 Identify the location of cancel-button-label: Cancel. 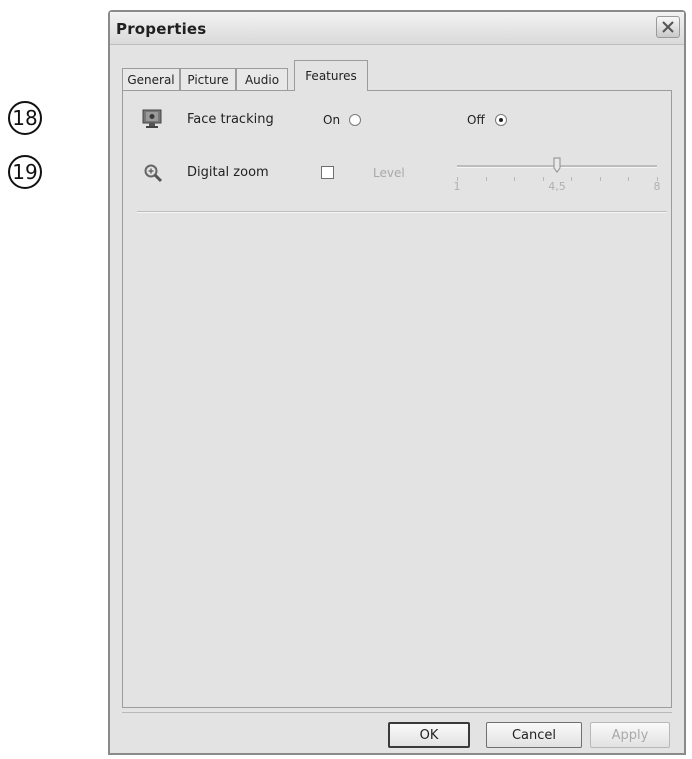
(534, 735).